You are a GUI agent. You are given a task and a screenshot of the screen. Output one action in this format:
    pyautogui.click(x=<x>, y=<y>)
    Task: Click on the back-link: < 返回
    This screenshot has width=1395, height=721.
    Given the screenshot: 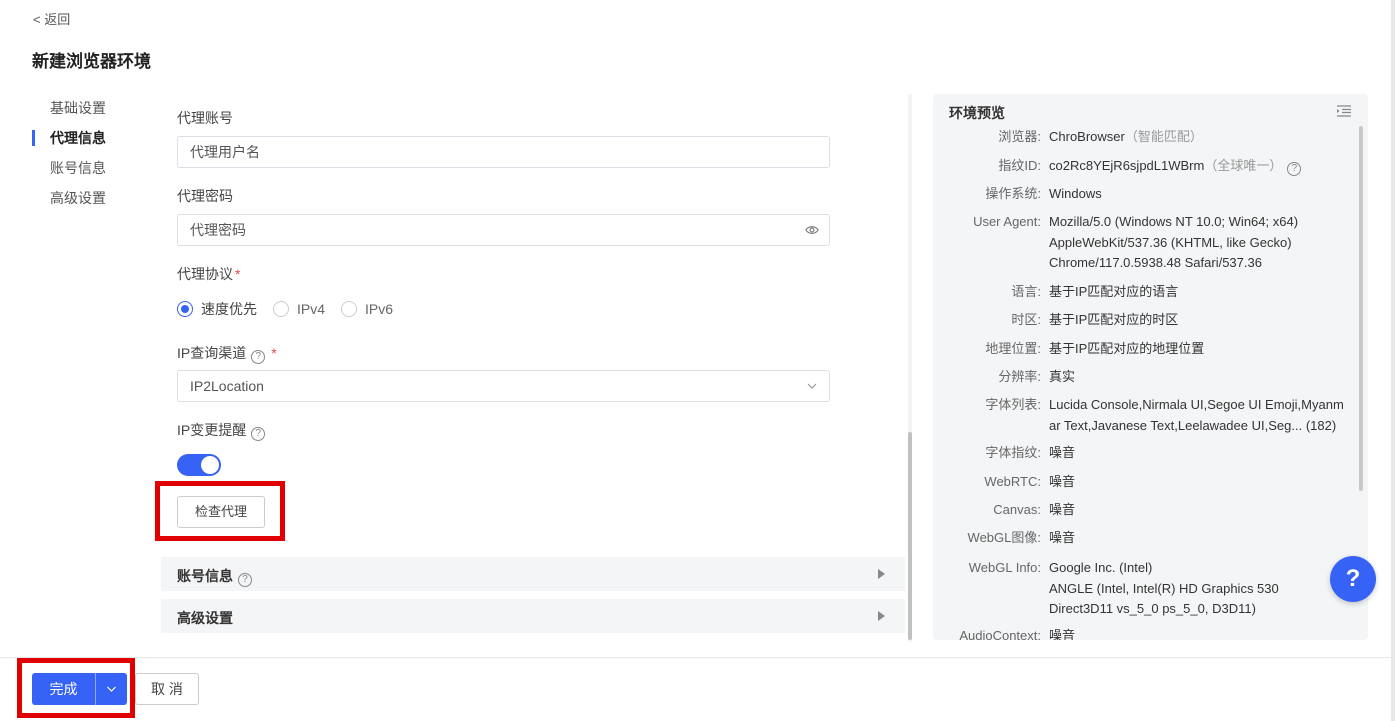 What is the action you would take?
    pyautogui.click(x=51, y=18)
    